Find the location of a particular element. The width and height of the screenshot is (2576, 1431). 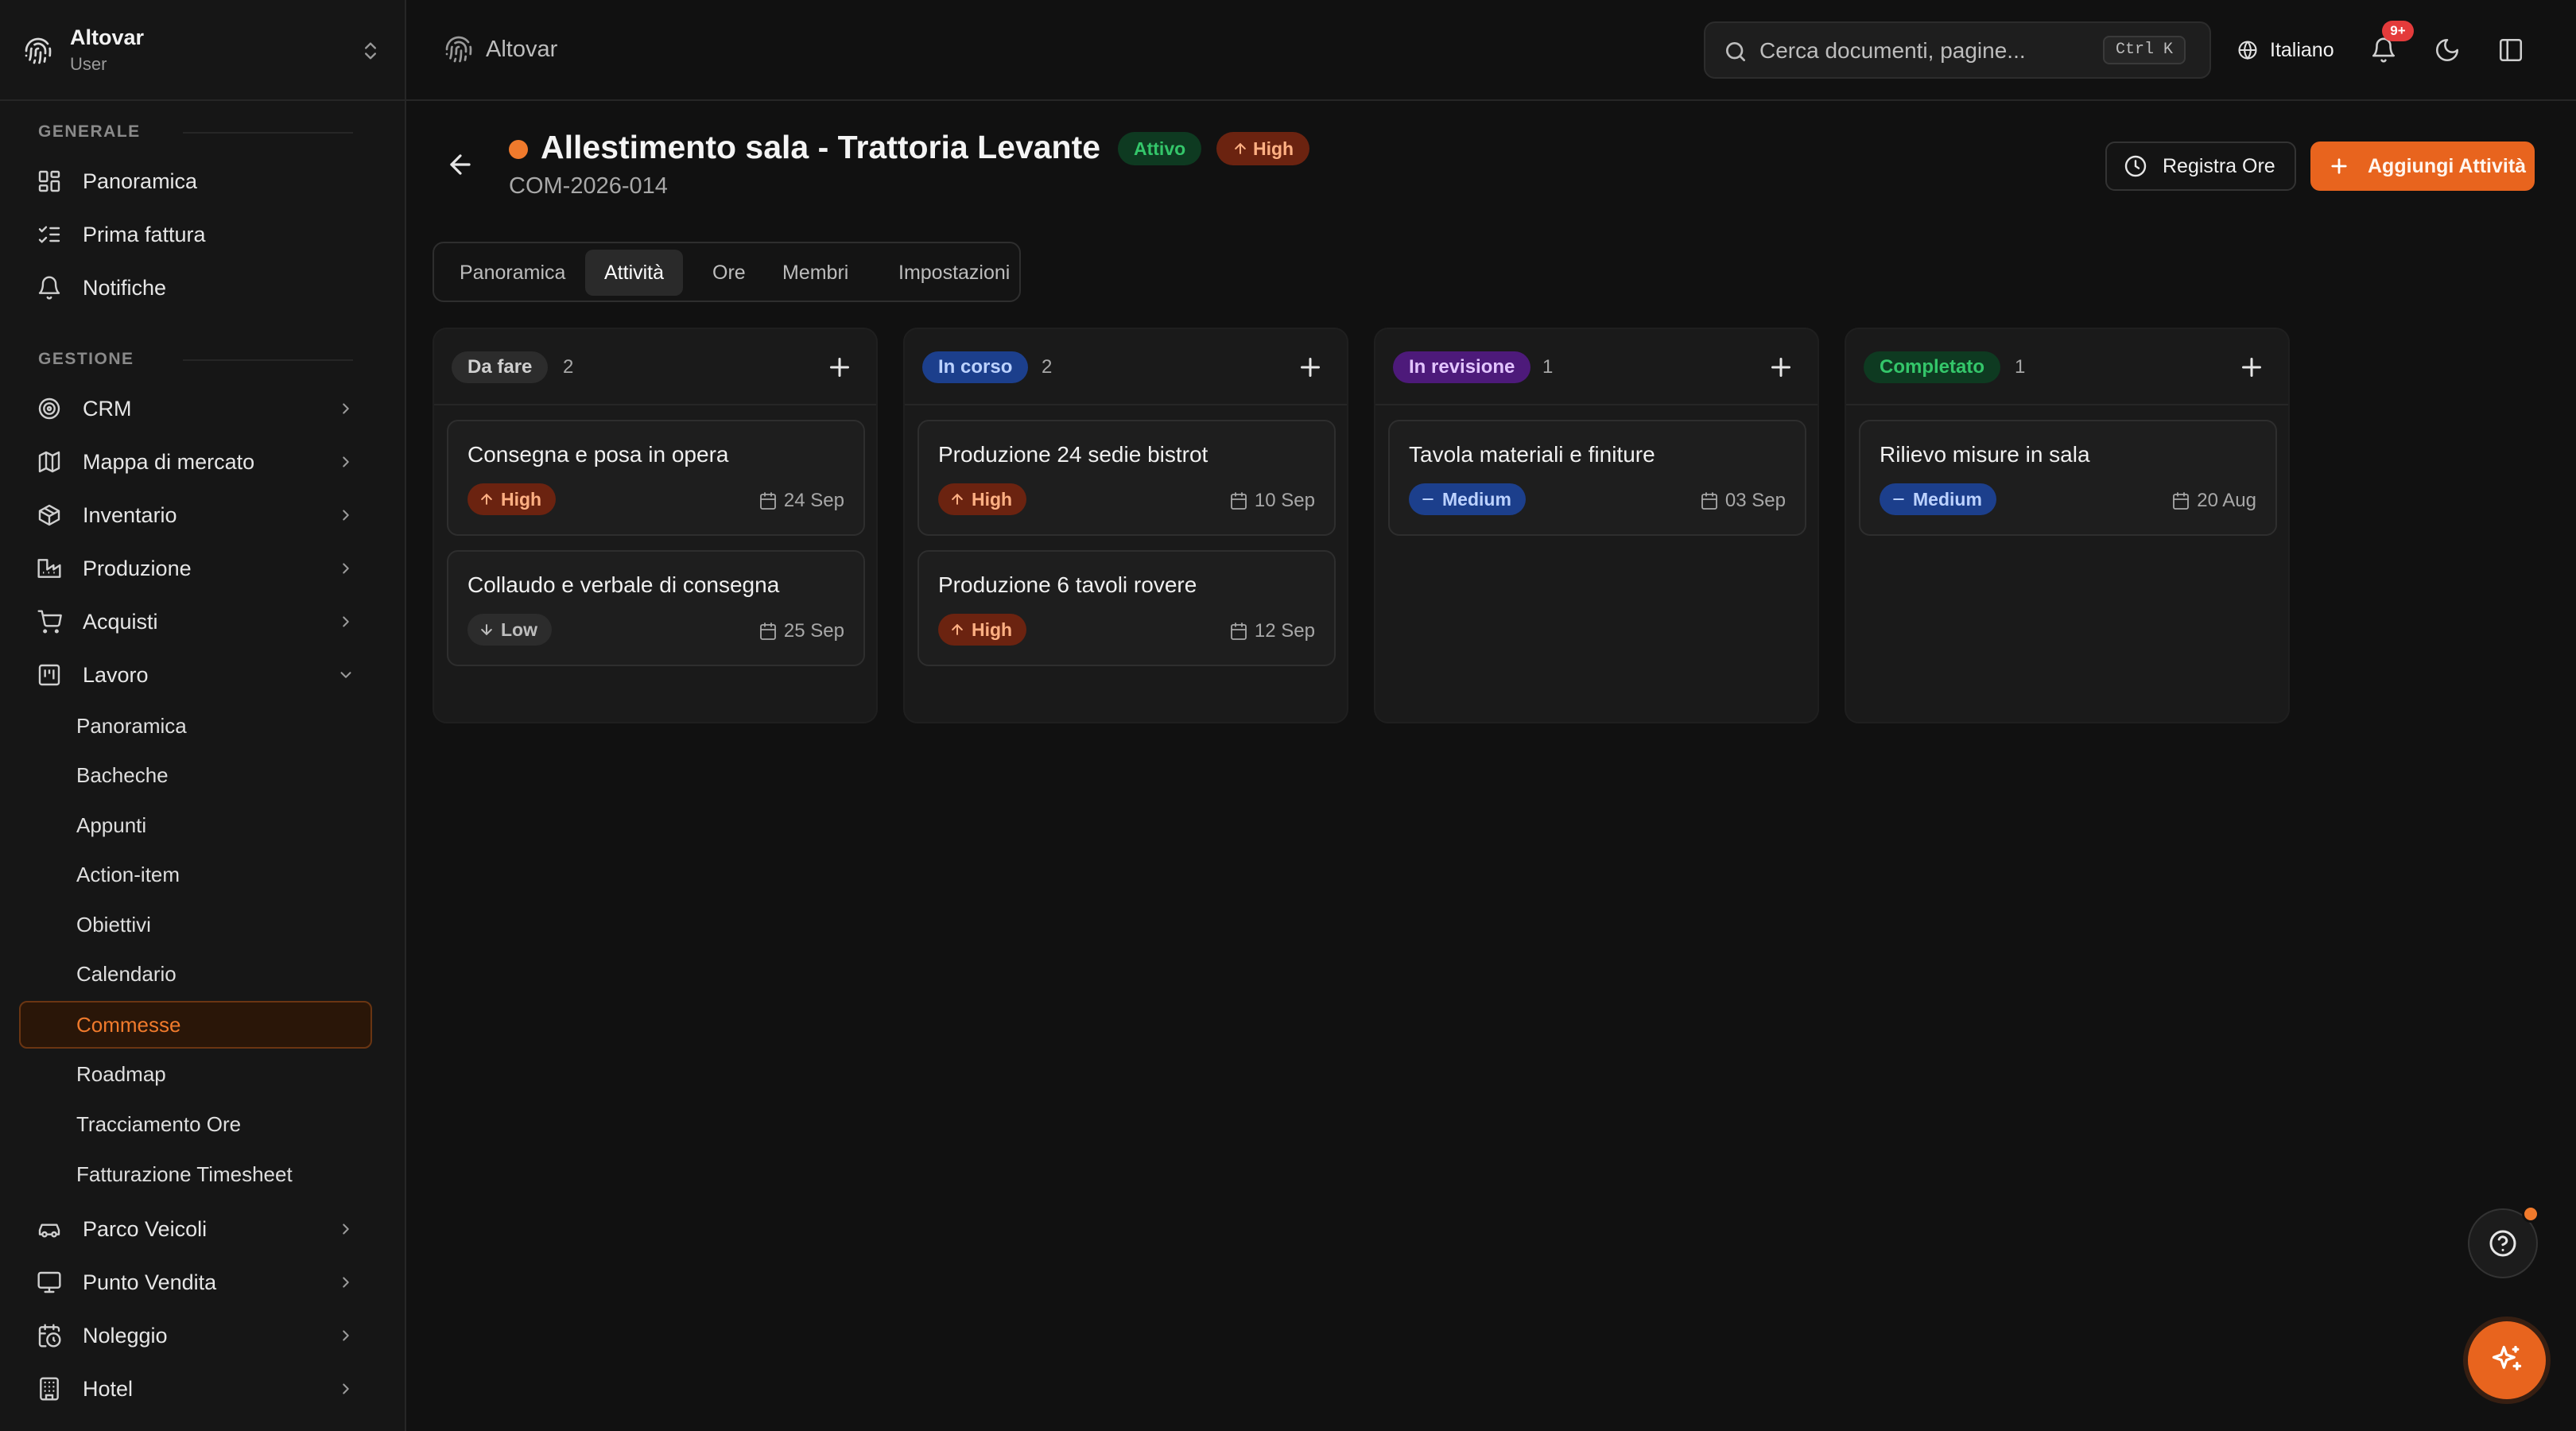

sidebar-subitem-appunti: Appunti is located at coordinates (196, 825).